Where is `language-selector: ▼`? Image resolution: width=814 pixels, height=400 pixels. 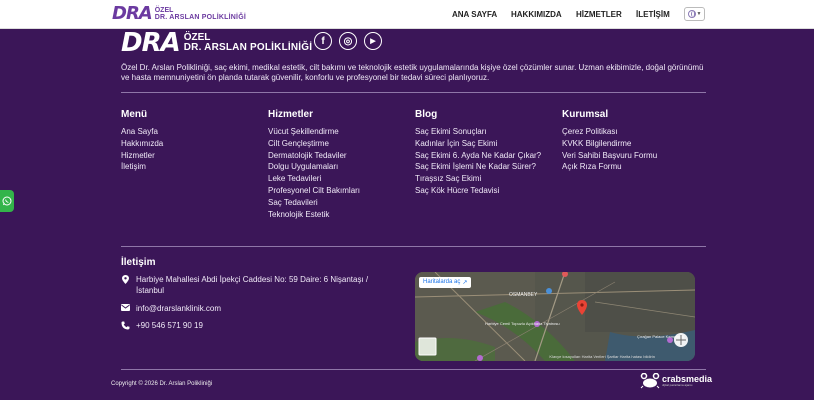
language-selector: ▼ is located at coordinates (694, 14).